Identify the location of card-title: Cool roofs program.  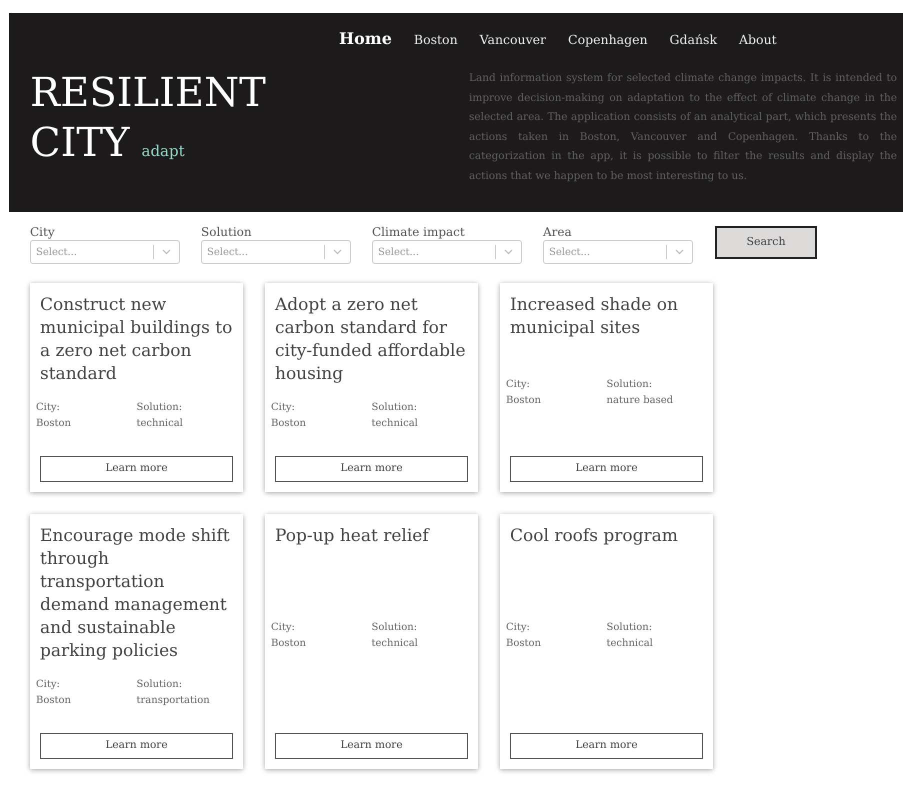
(594, 536).